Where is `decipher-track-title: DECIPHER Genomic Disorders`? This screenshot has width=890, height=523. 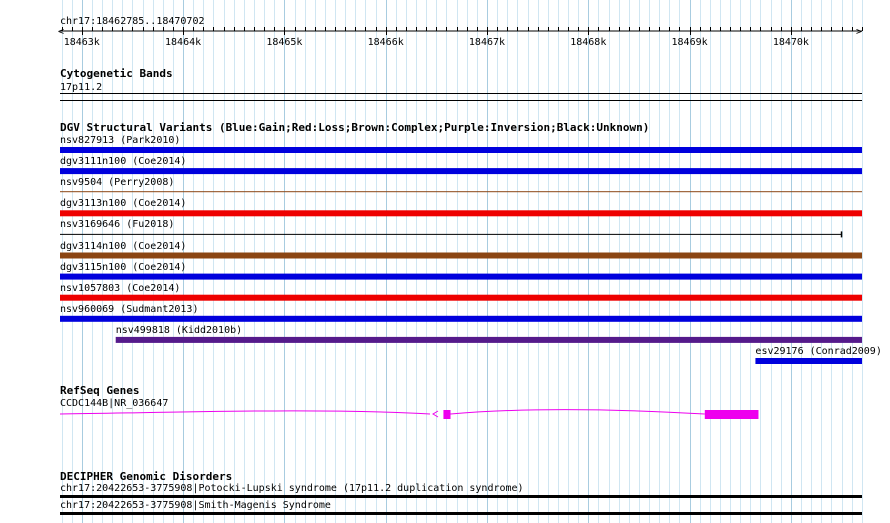 decipher-track-title: DECIPHER Genomic Disorders is located at coordinates (146, 477).